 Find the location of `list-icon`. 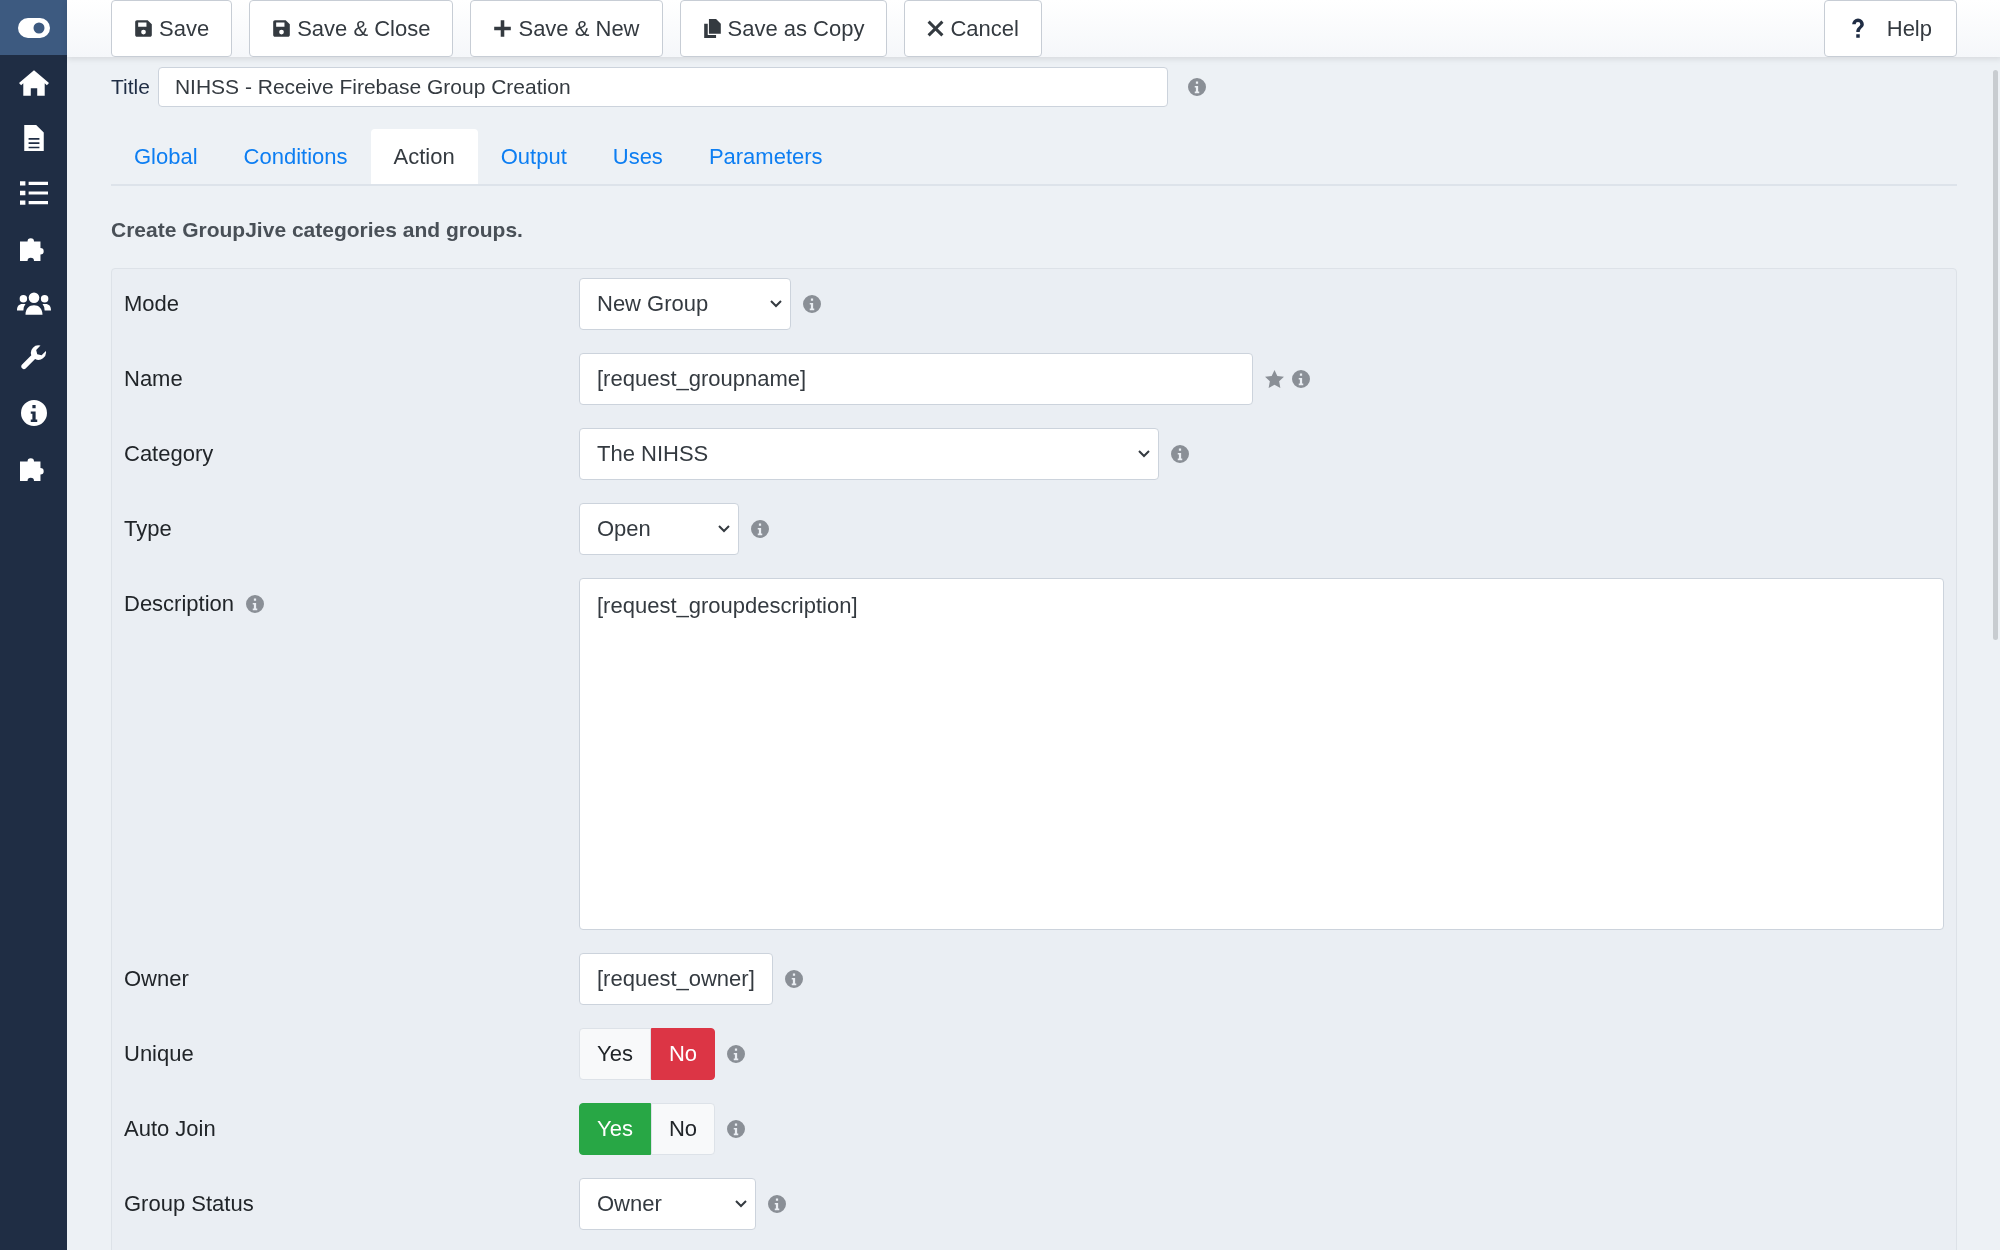

list-icon is located at coordinates (33, 192).